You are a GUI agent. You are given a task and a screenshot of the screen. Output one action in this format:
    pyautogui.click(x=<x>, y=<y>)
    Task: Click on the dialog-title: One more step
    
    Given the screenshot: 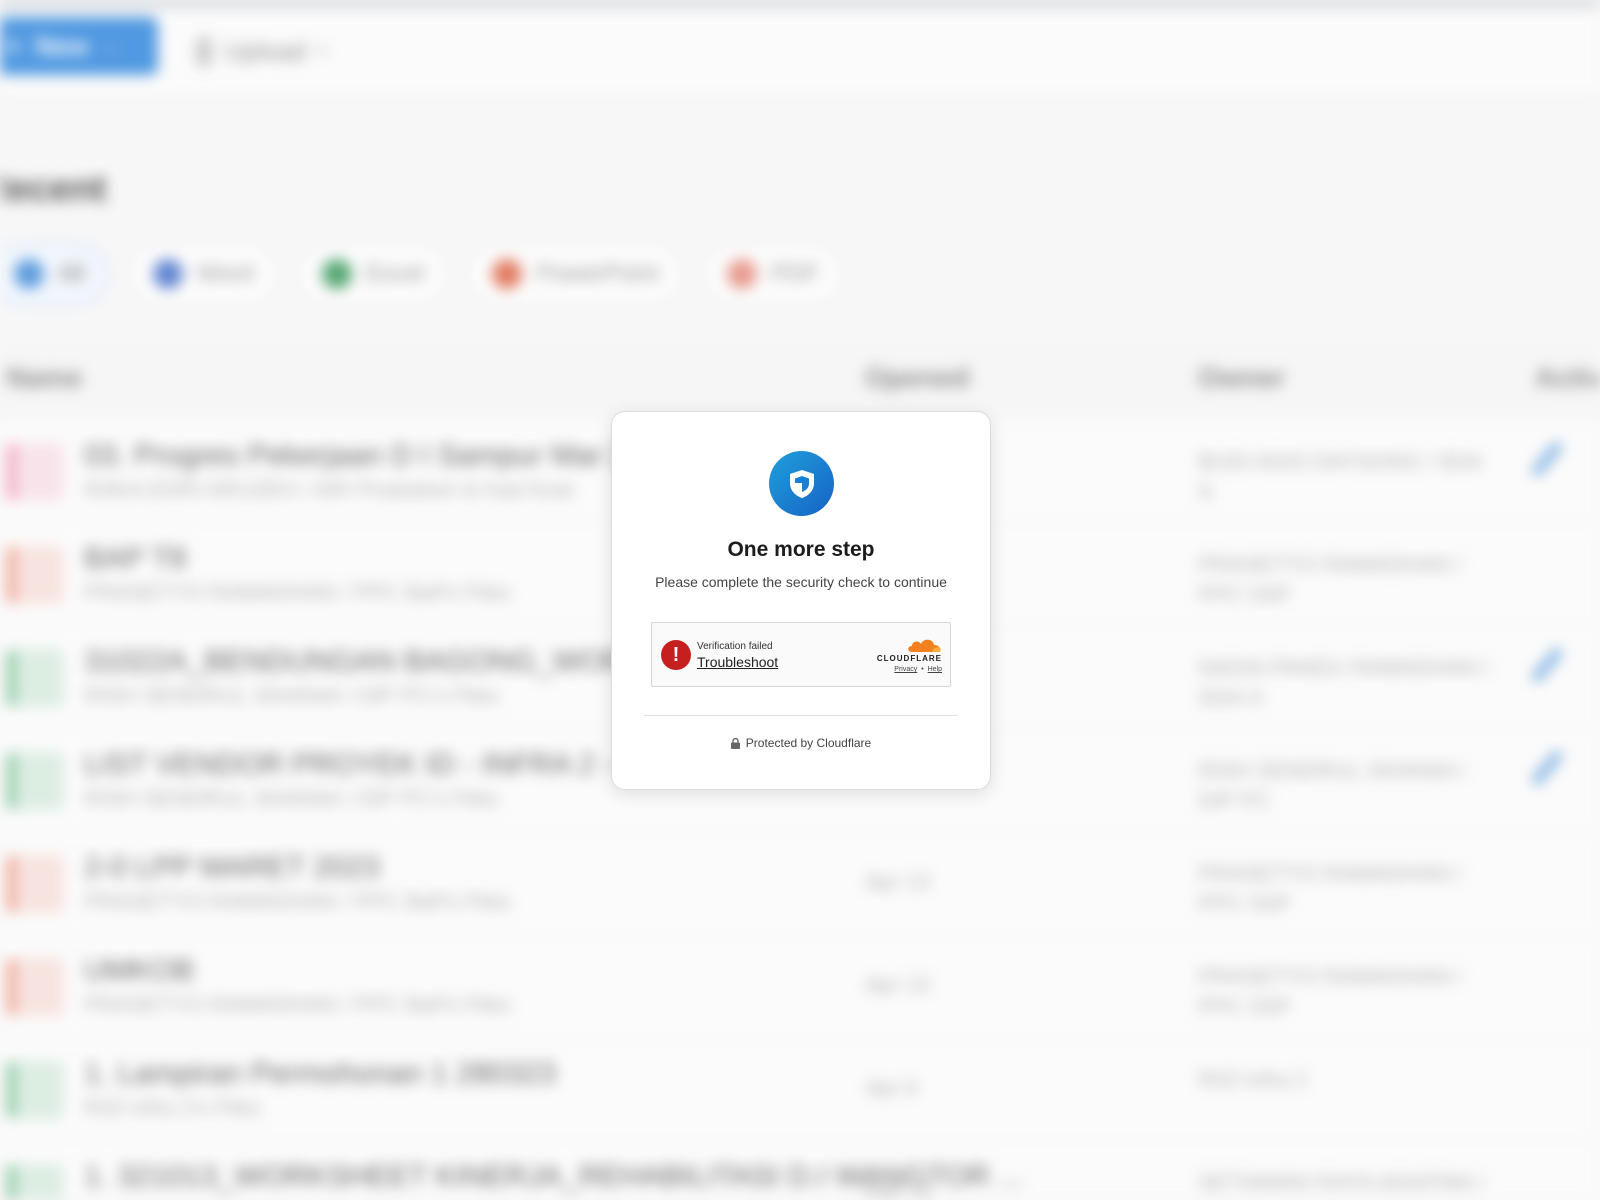 What is the action you would take?
    pyautogui.click(x=801, y=549)
    